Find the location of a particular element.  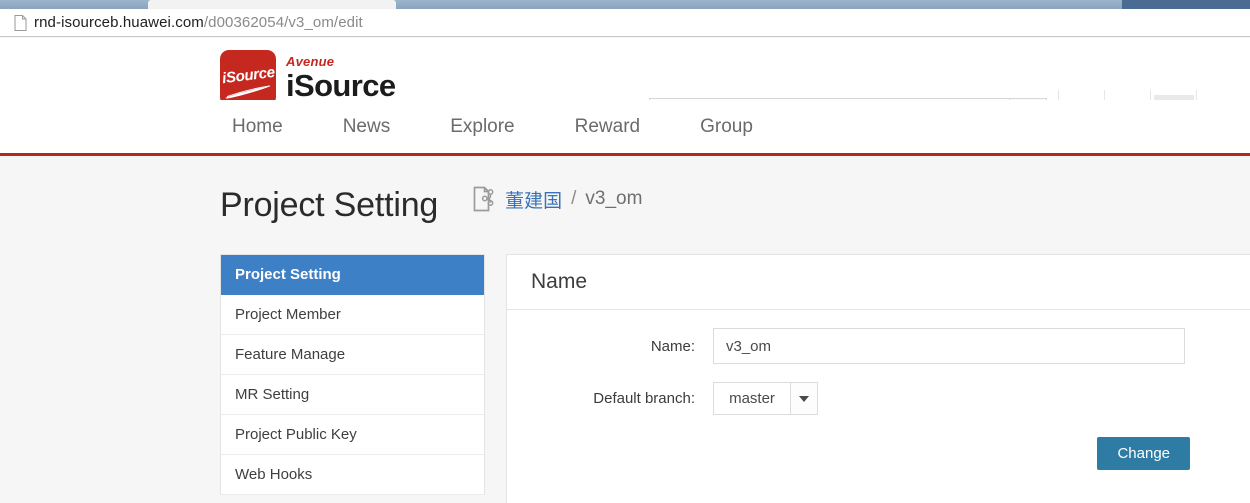

logo-avenue-text: Avenue is located at coordinates (310, 61).